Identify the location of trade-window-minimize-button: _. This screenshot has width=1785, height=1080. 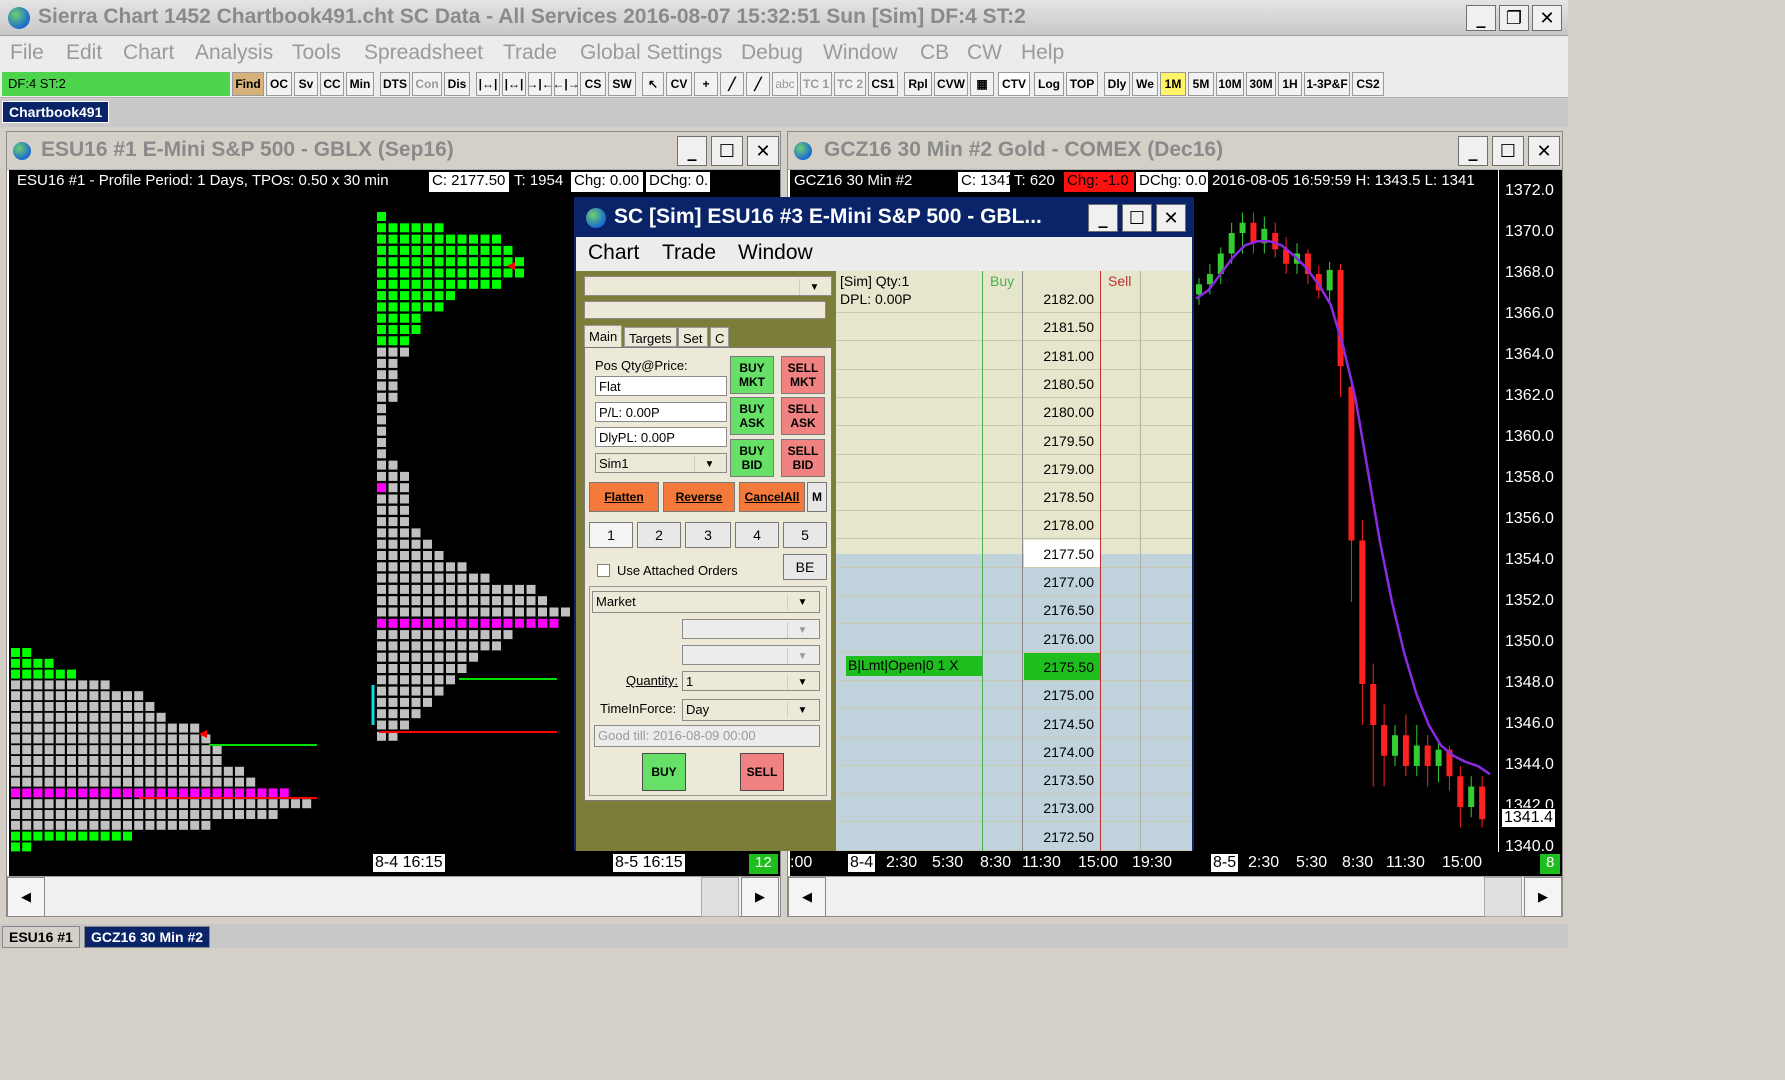
(1103, 218).